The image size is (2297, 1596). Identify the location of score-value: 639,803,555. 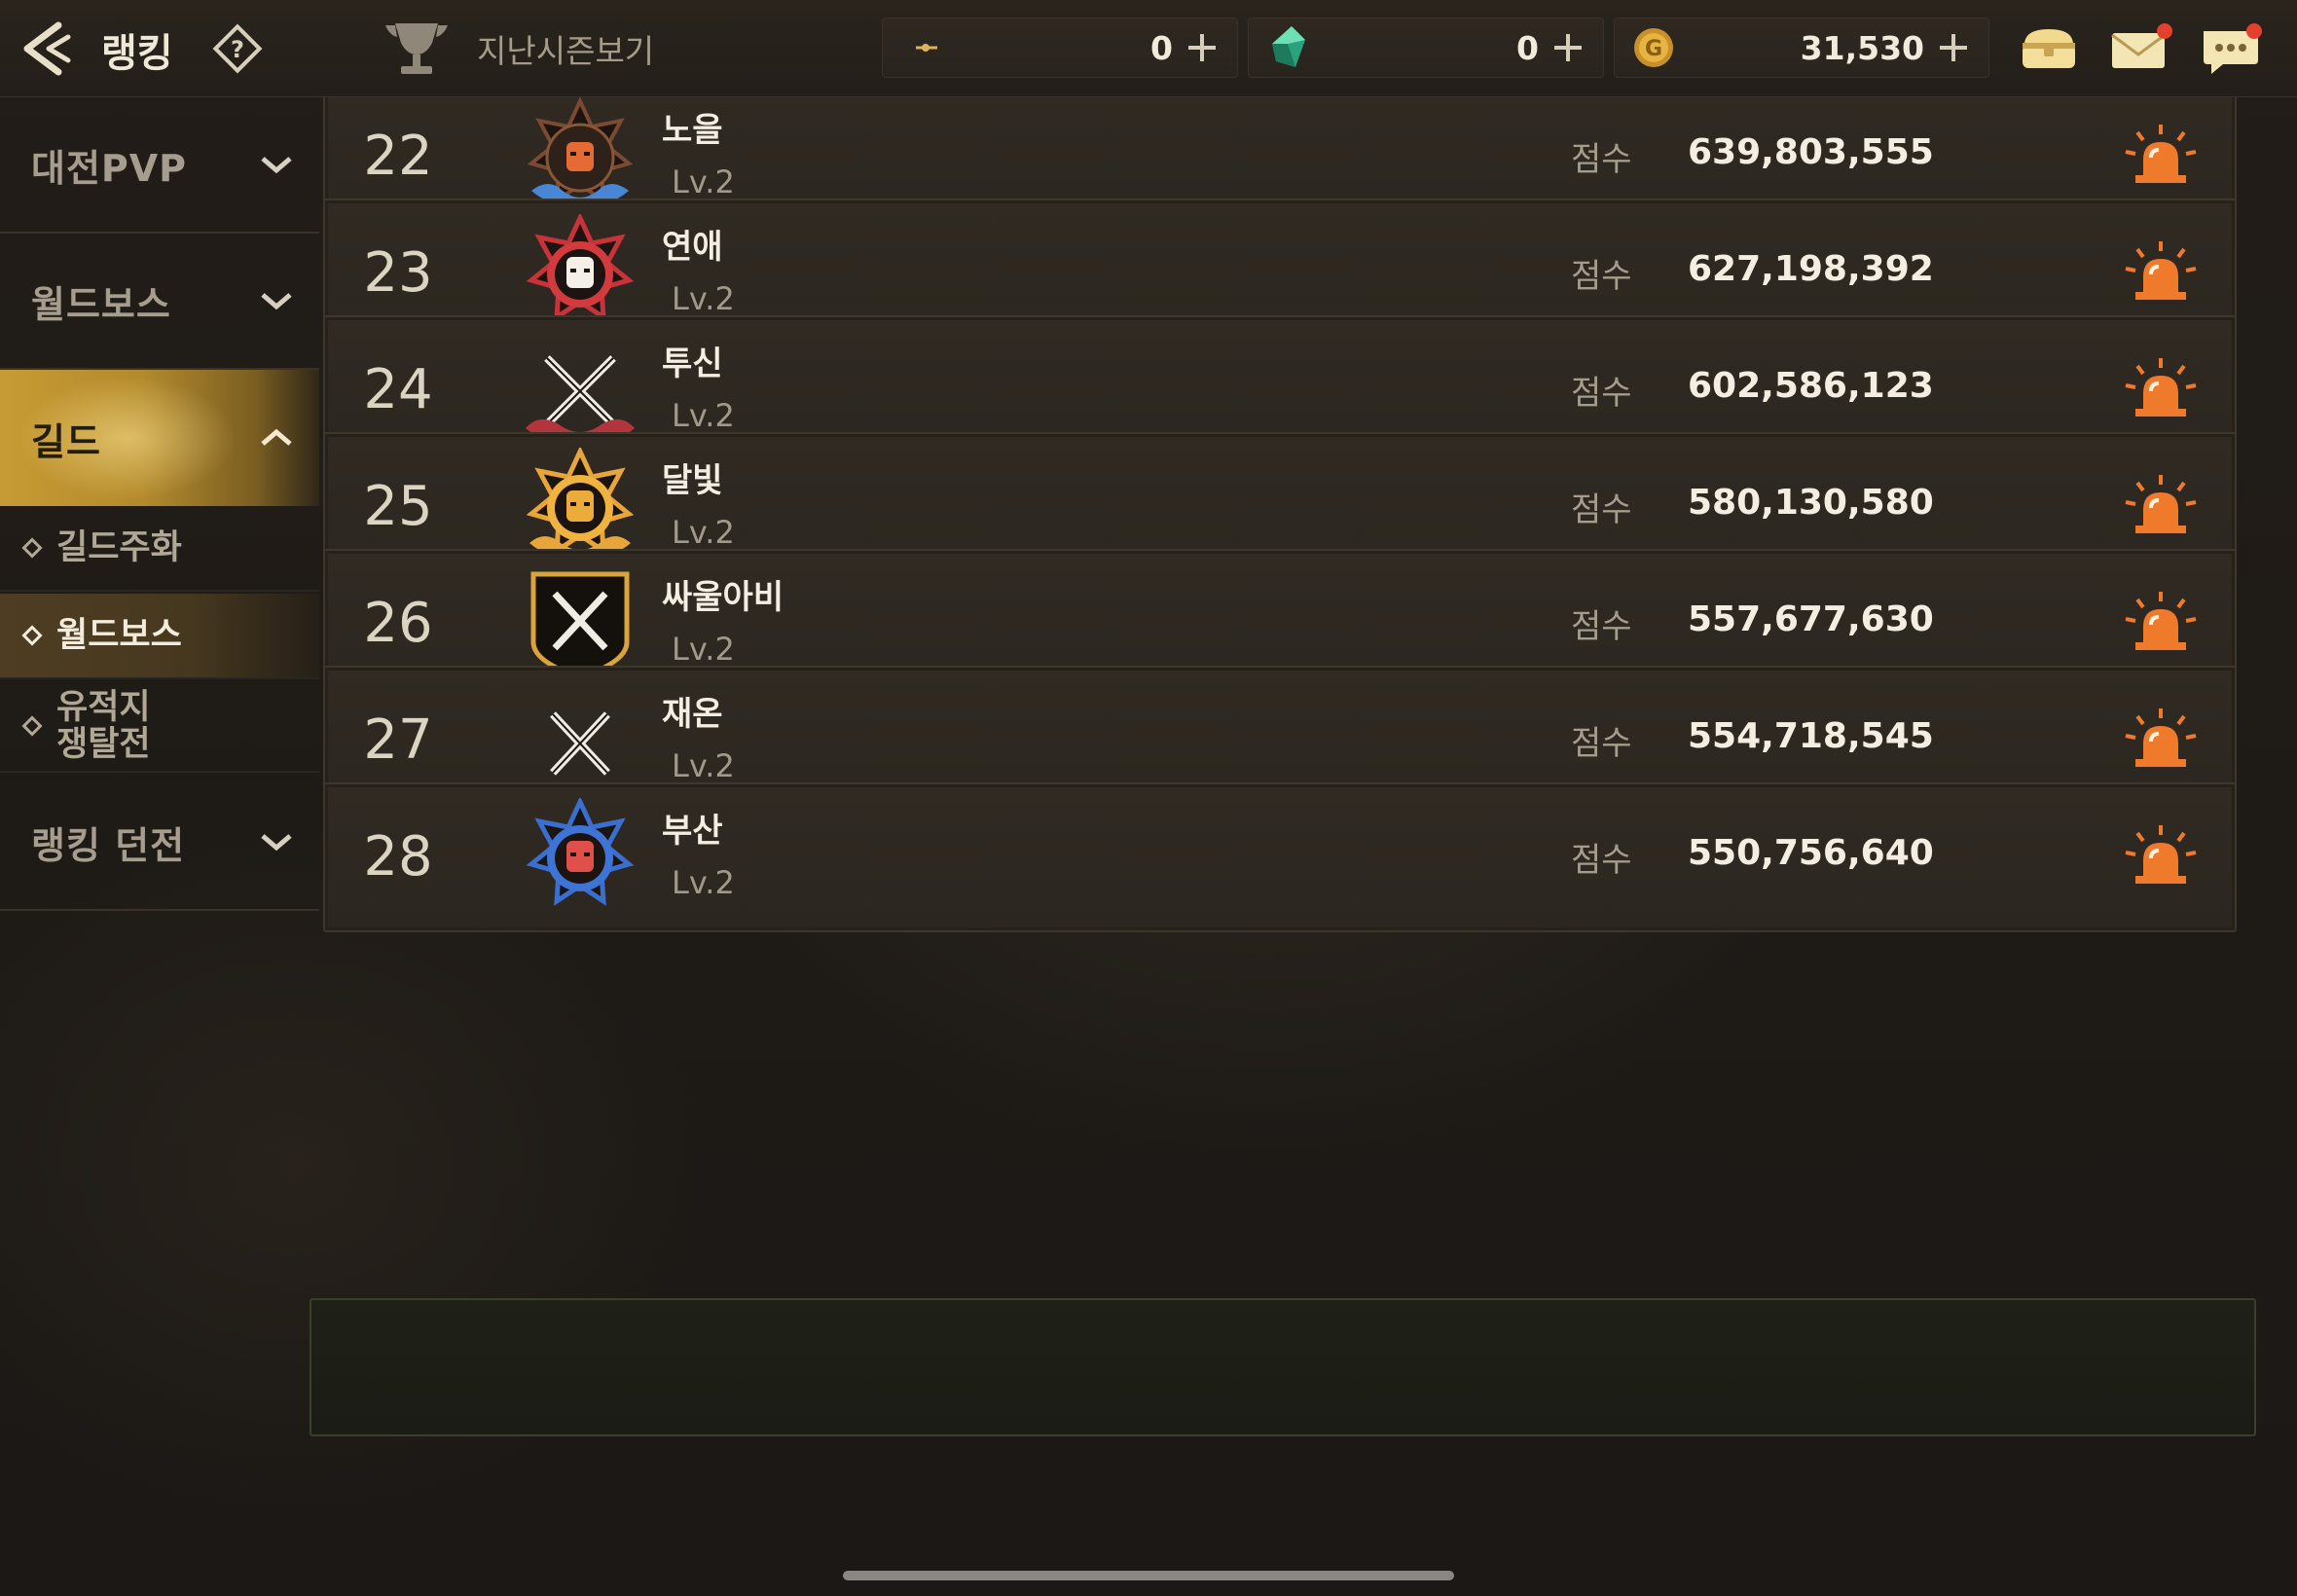
(1811, 152).